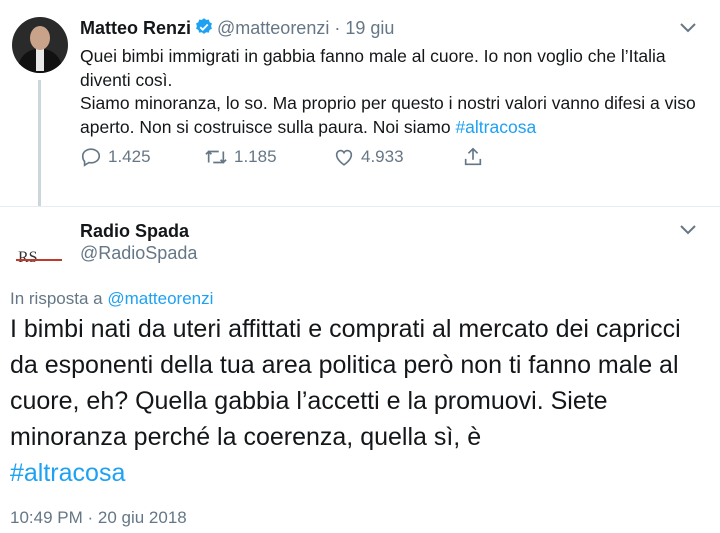  I want to click on retweet-button: 1.185, so click(240, 157).